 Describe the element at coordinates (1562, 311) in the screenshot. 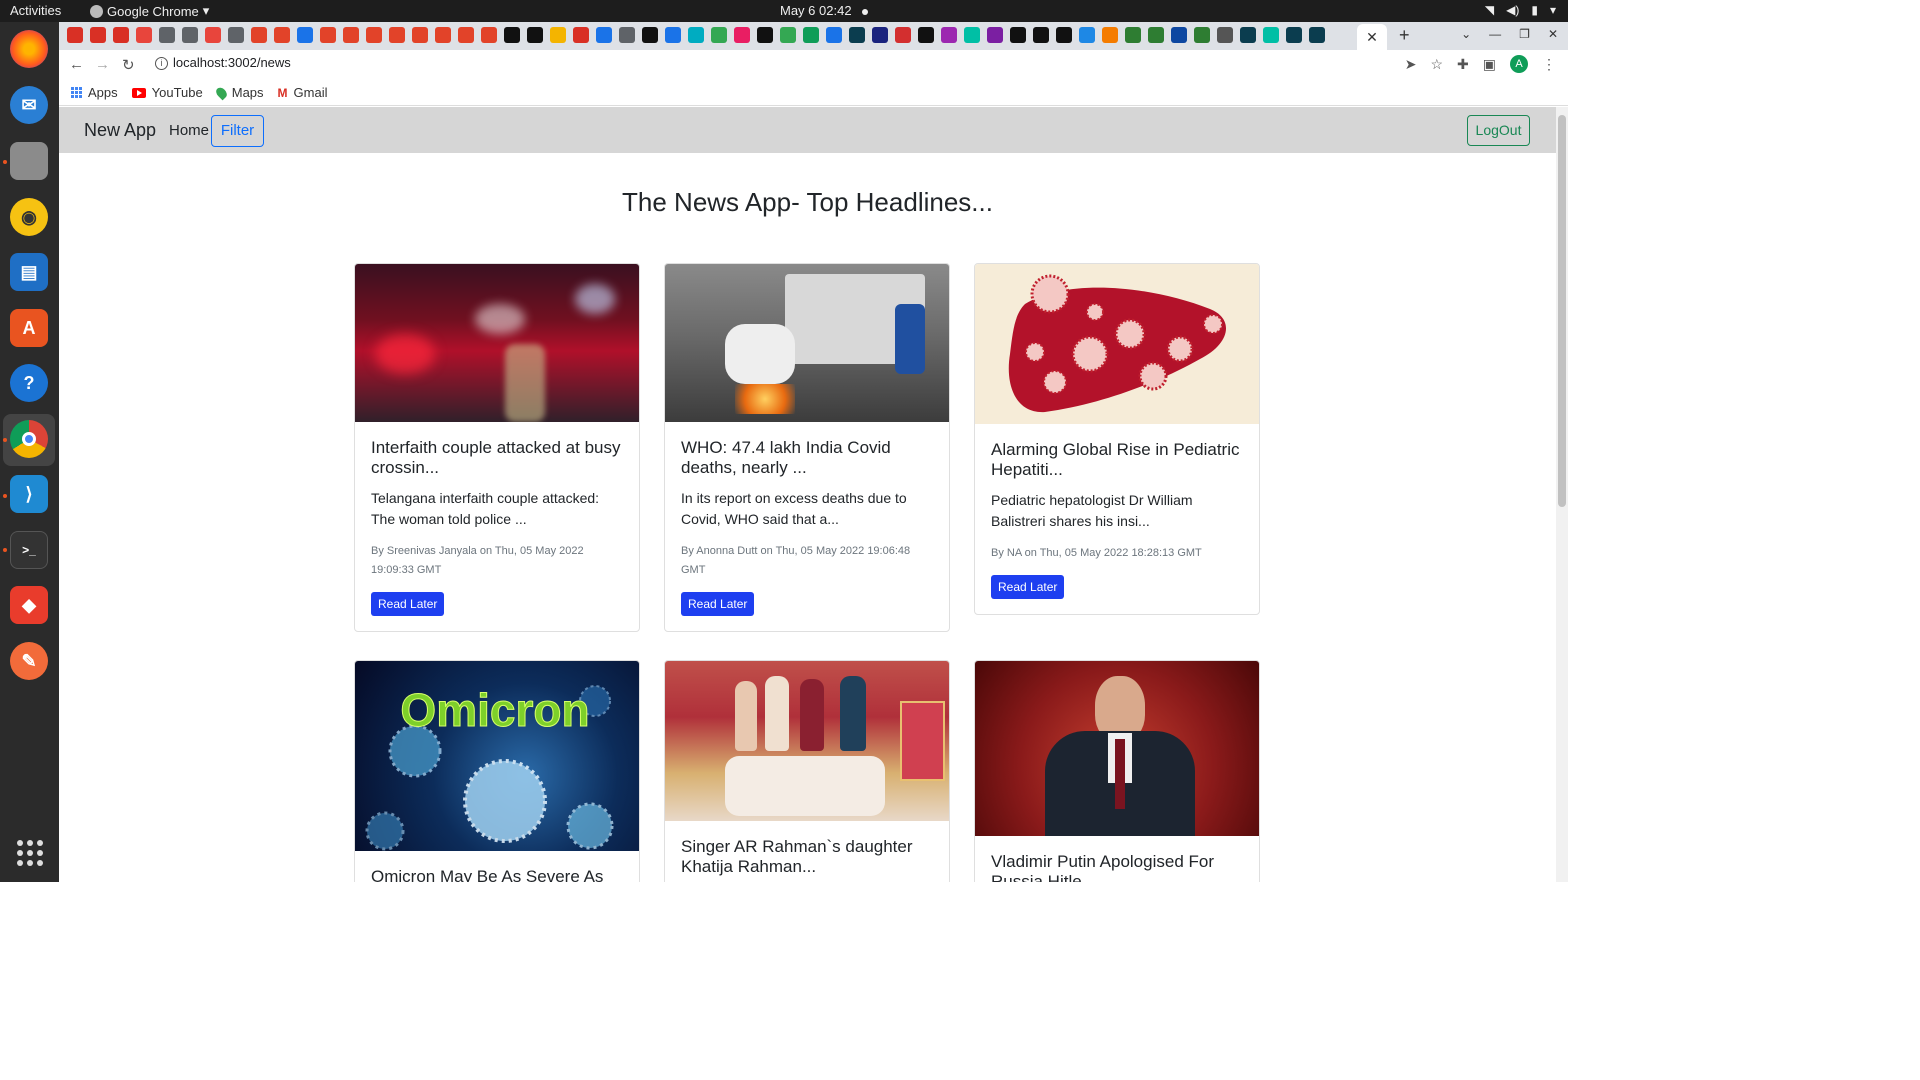

I see `scrollbar-thumb` at that location.